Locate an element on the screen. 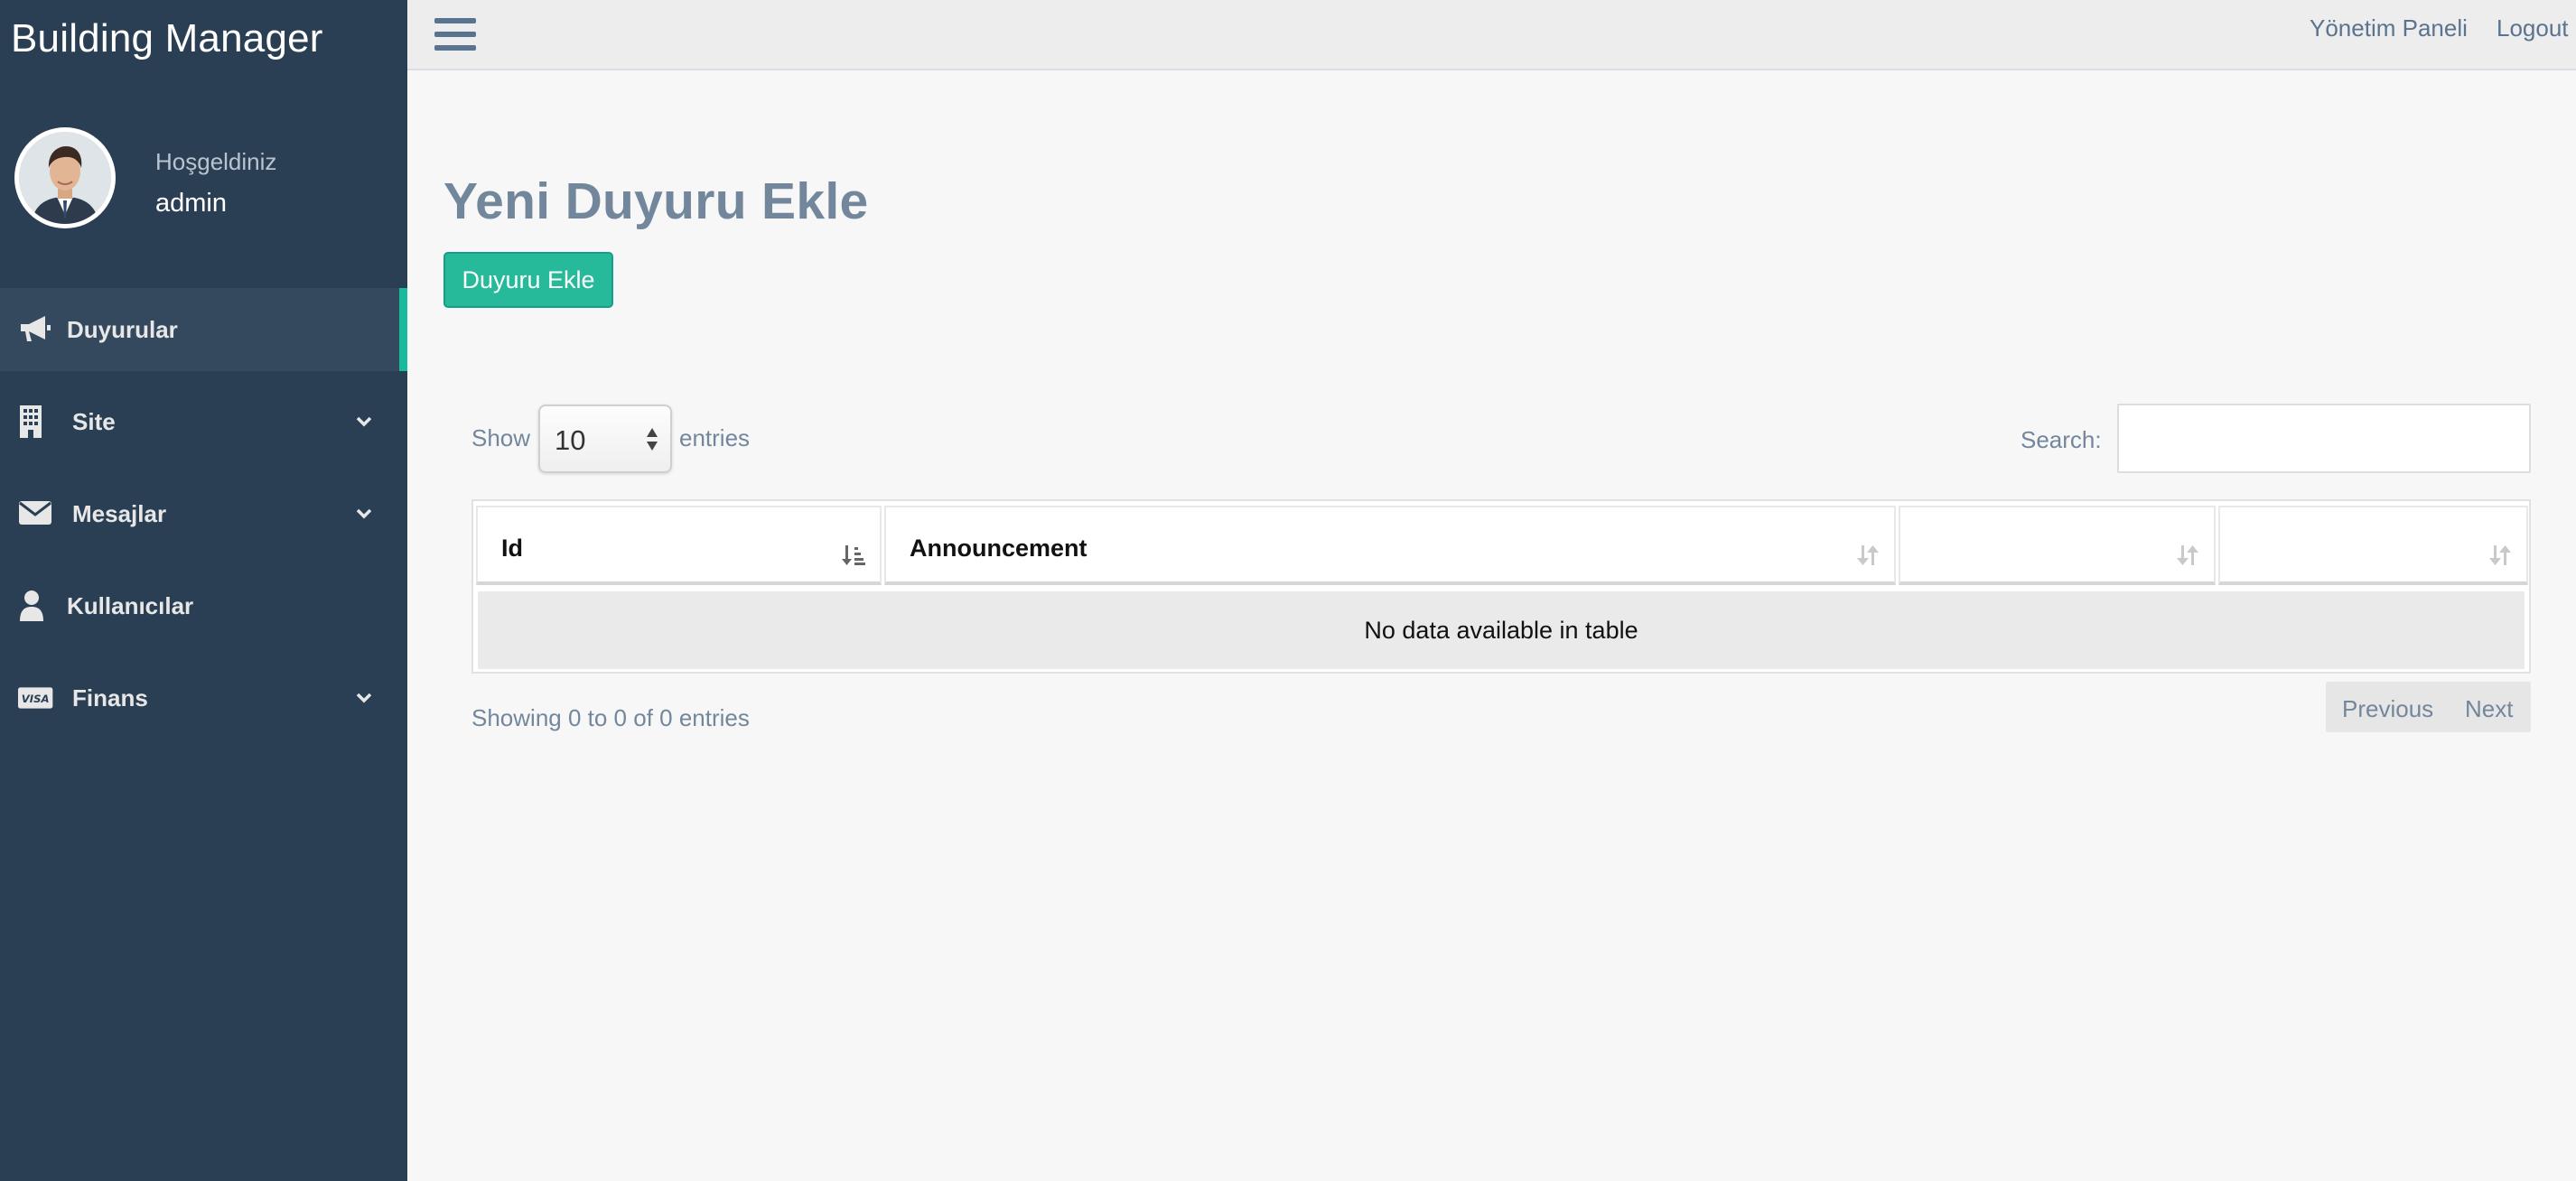  sidebar-item-kullanicilar: Kullanıcılar is located at coordinates (203, 606).